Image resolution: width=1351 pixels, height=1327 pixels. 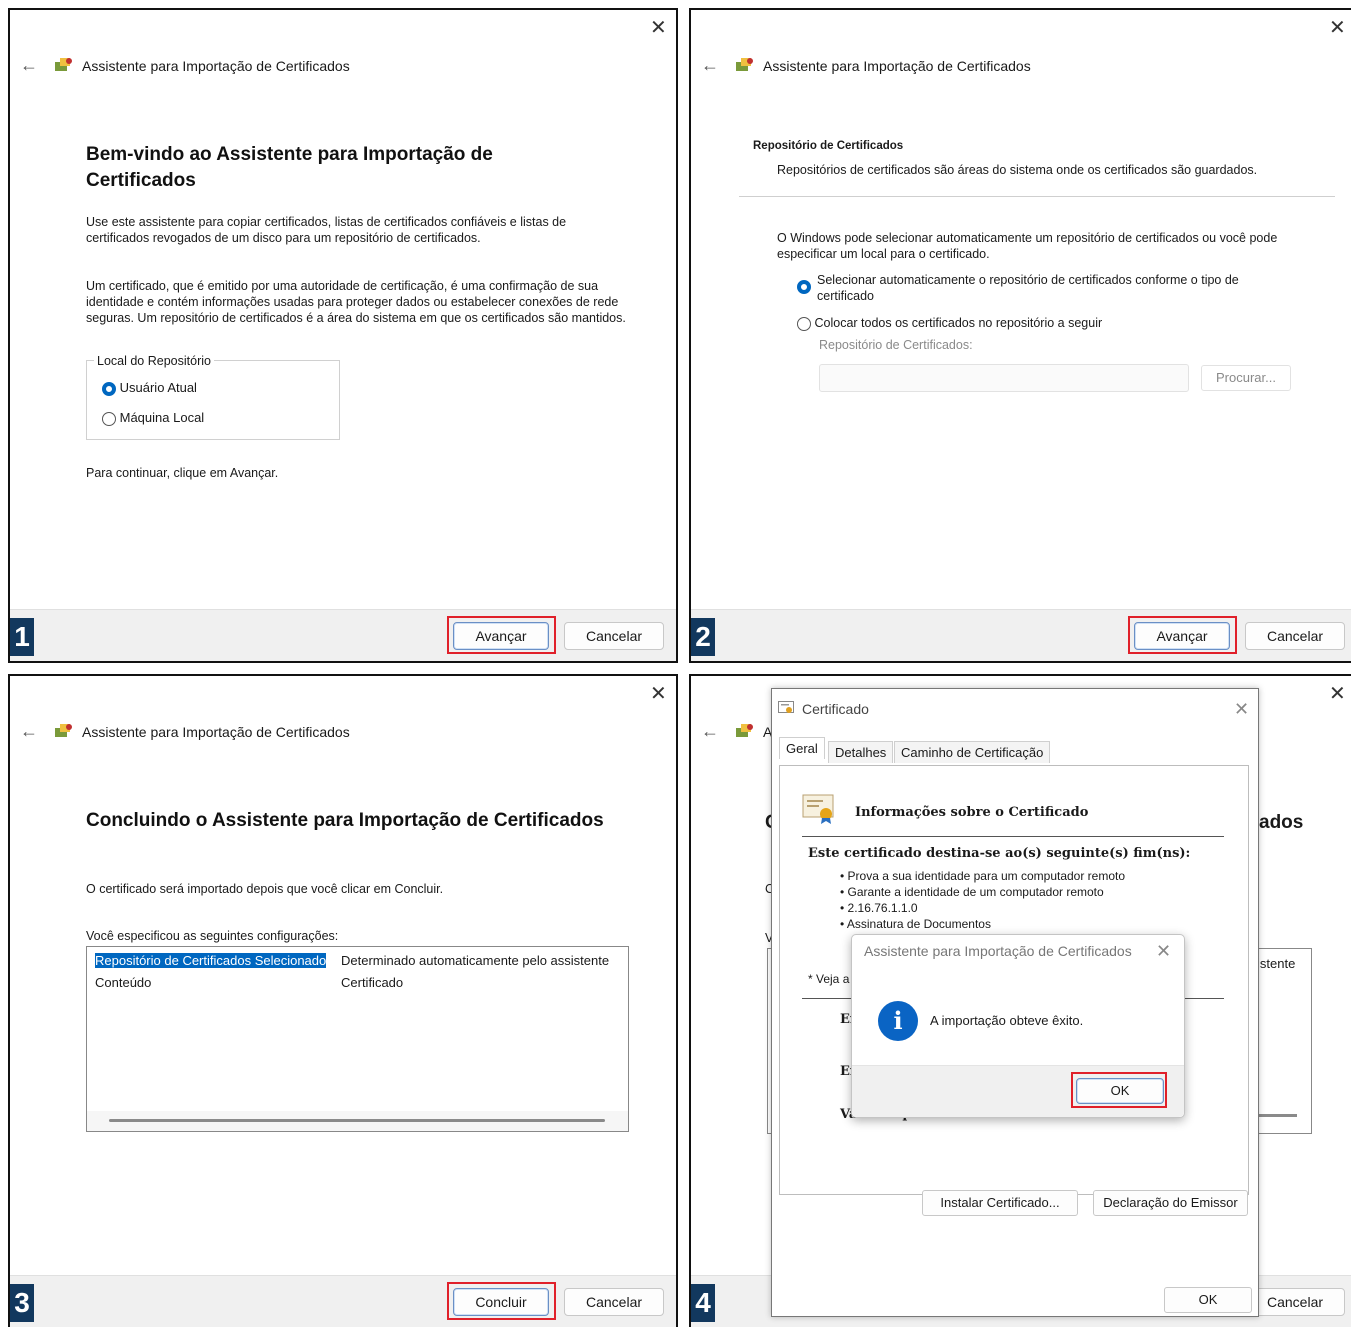 What do you see at coordinates (182, 473) in the screenshot?
I see `continue-text: Para continuar, clique em Avançar.` at bounding box center [182, 473].